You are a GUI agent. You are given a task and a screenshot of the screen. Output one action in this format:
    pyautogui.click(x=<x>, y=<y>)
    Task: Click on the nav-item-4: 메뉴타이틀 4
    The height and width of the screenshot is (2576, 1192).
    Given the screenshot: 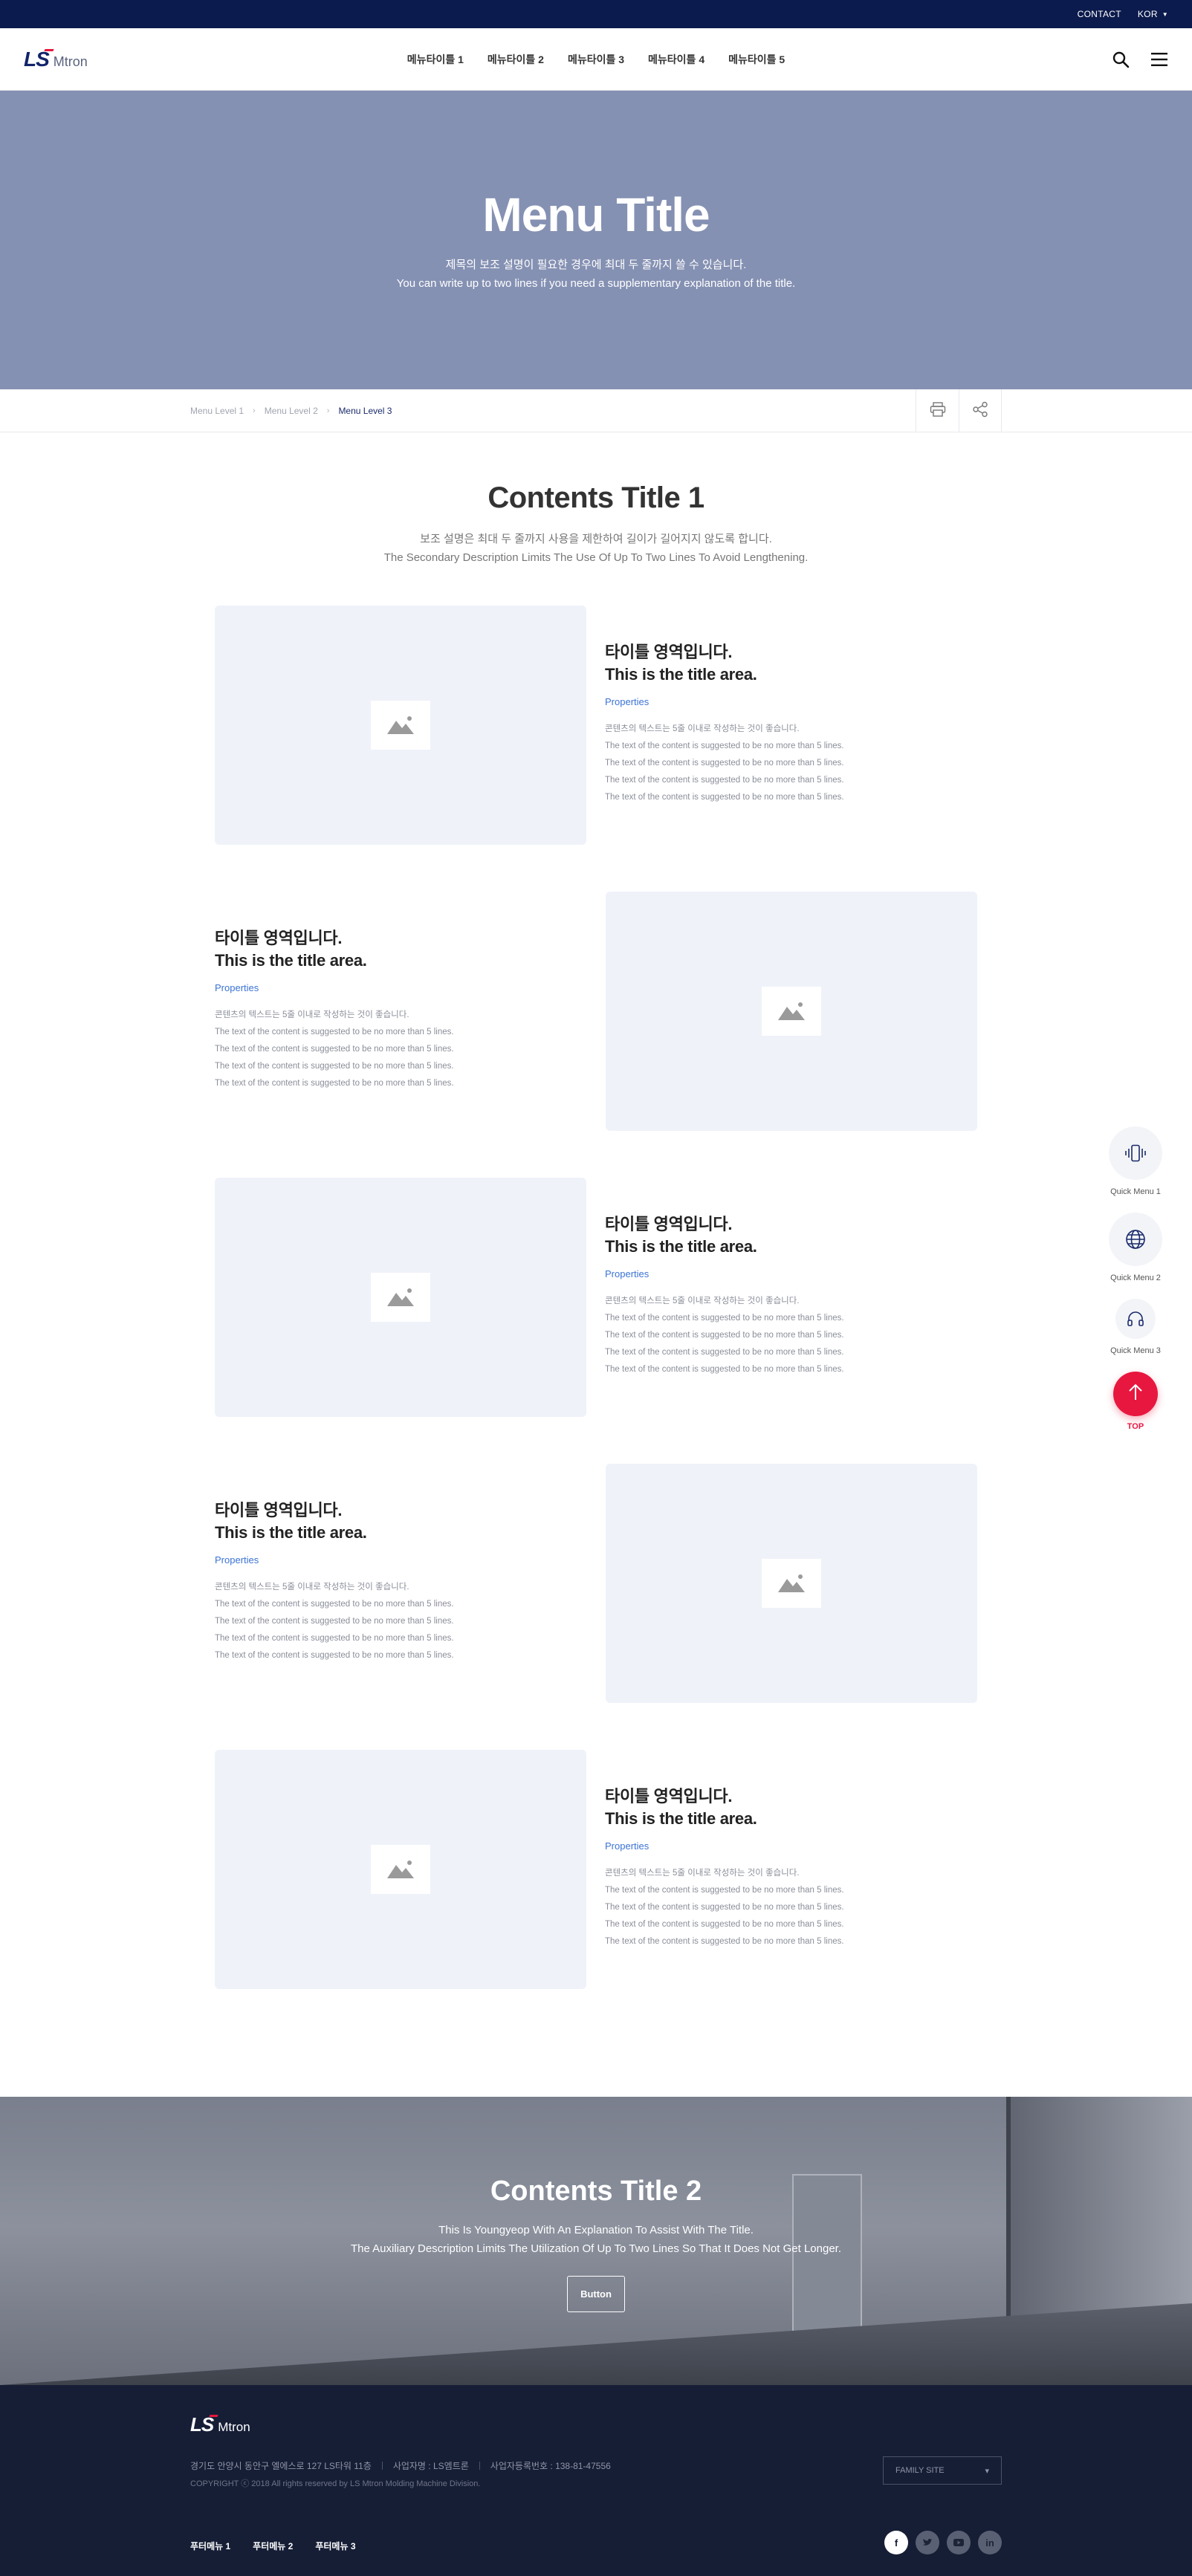 What is the action you would take?
    pyautogui.click(x=676, y=59)
    